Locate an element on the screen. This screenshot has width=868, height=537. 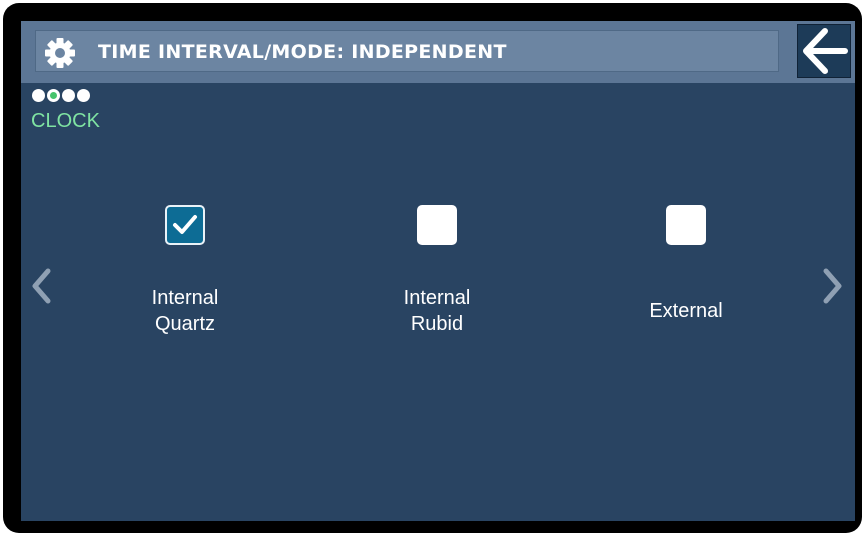
chevron-right-icon is located at coordinates (833, 286).